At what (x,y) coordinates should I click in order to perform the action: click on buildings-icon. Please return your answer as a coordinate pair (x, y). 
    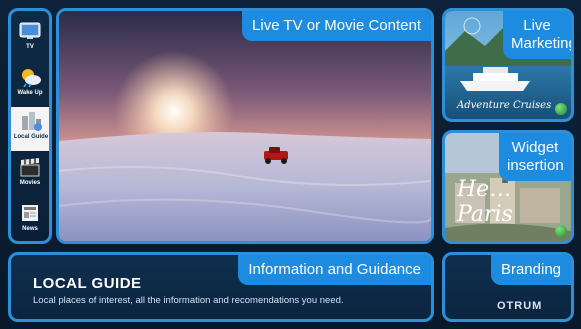
    Looking at the image, I should click on (32, 121).